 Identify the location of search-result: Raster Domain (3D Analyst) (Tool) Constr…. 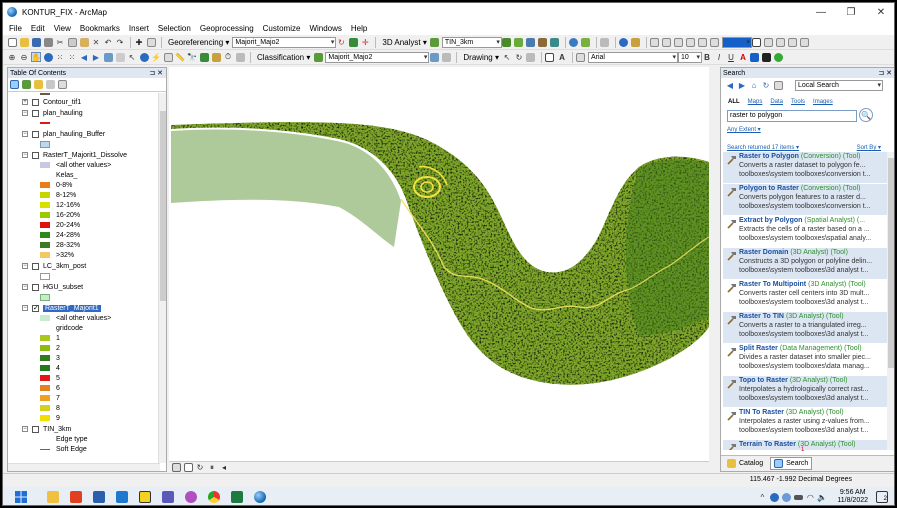
(805, 263).